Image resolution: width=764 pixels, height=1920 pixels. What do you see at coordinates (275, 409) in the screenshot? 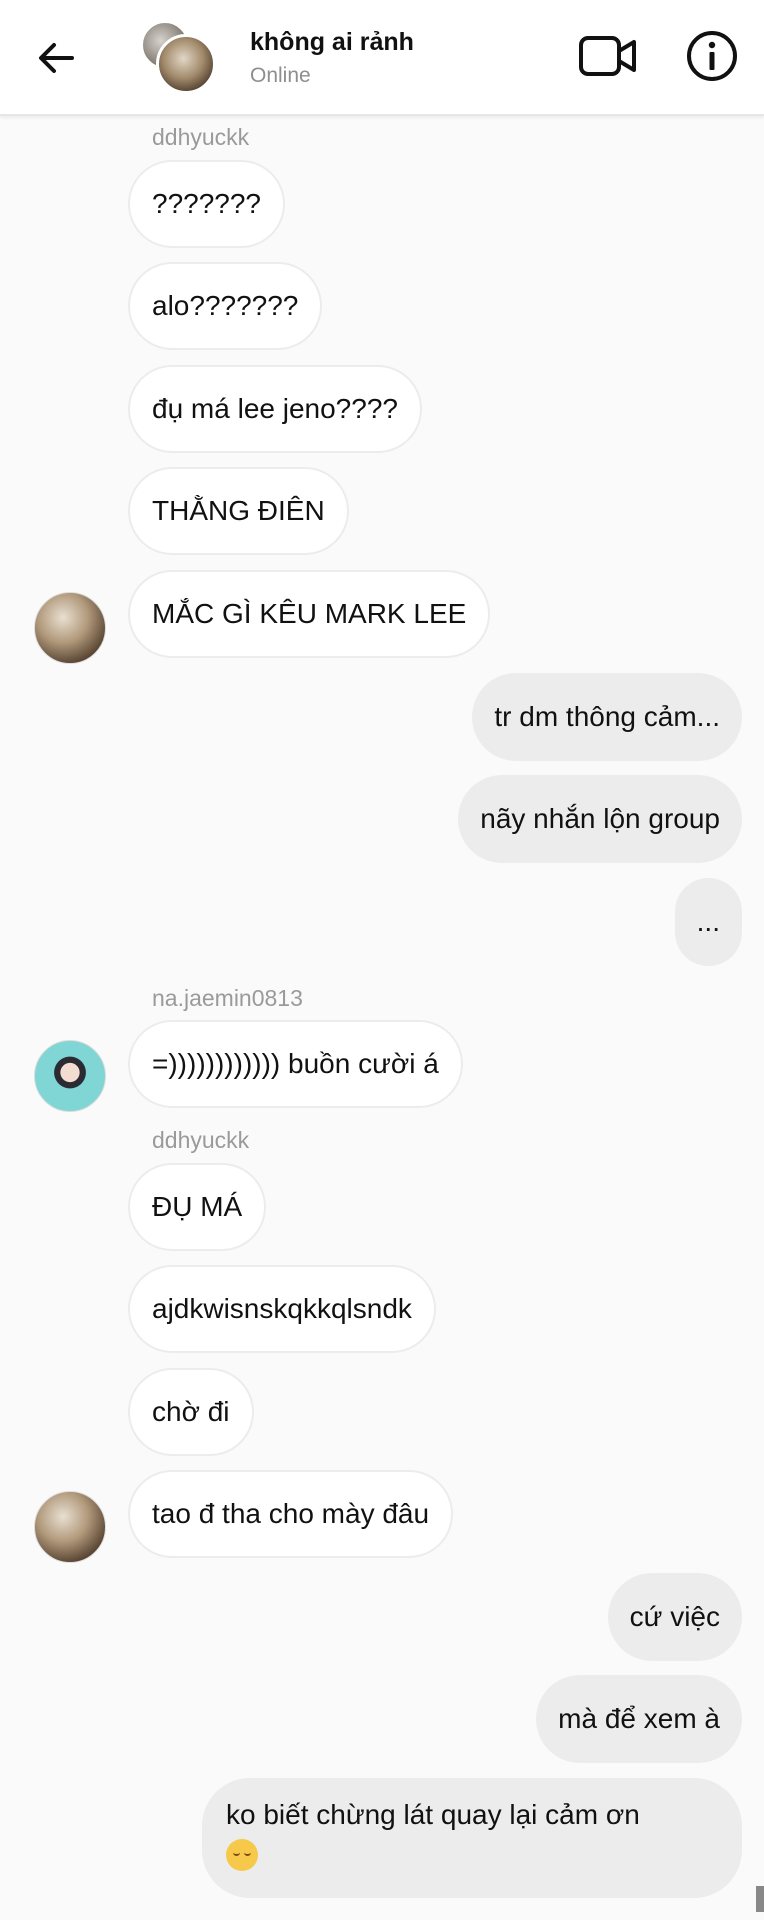
I see `incoming-message: đụ má lee jeno????` at bounding box center [275, 409].